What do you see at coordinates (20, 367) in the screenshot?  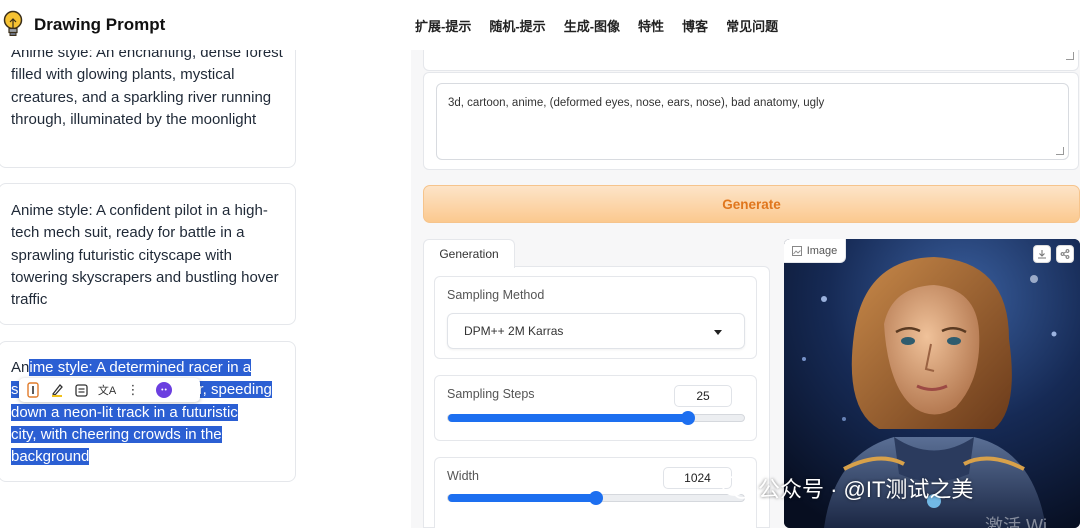 I see `prompt-text-plain: An` at bounding box center [20, 367].